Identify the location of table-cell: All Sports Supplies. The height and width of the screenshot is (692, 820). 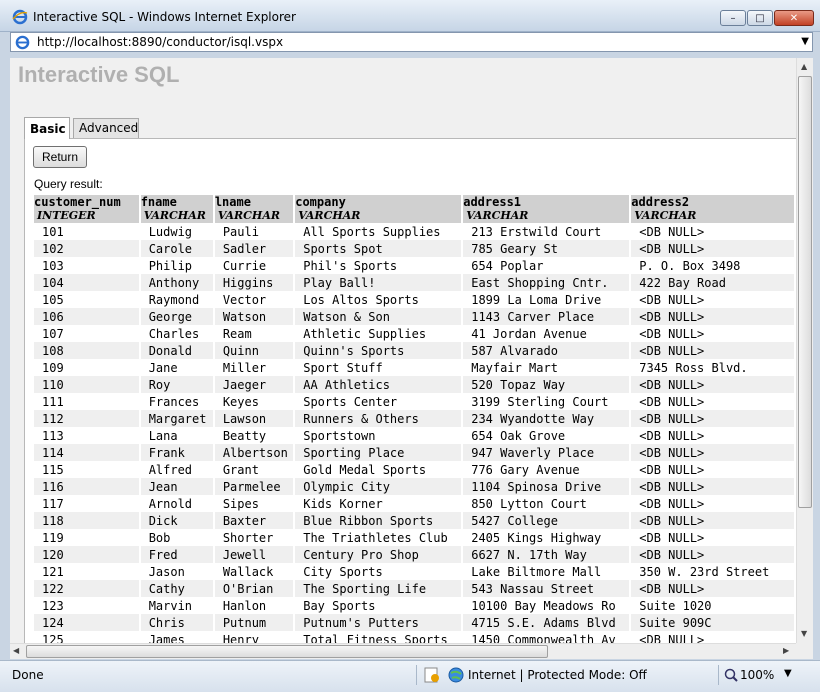
(378, 231).